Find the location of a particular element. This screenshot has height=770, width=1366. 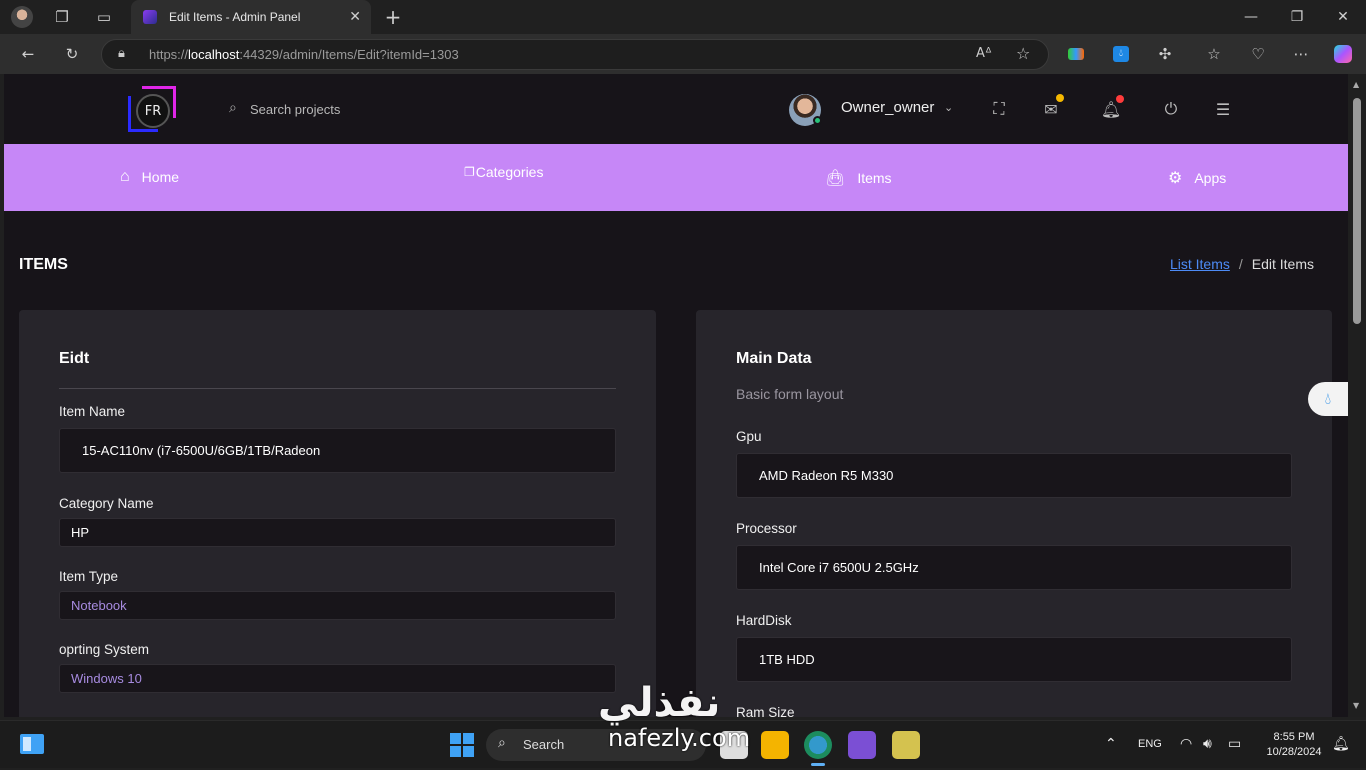

shopping-bag-icon: 👜︎ is located at coordinates (835, 178).